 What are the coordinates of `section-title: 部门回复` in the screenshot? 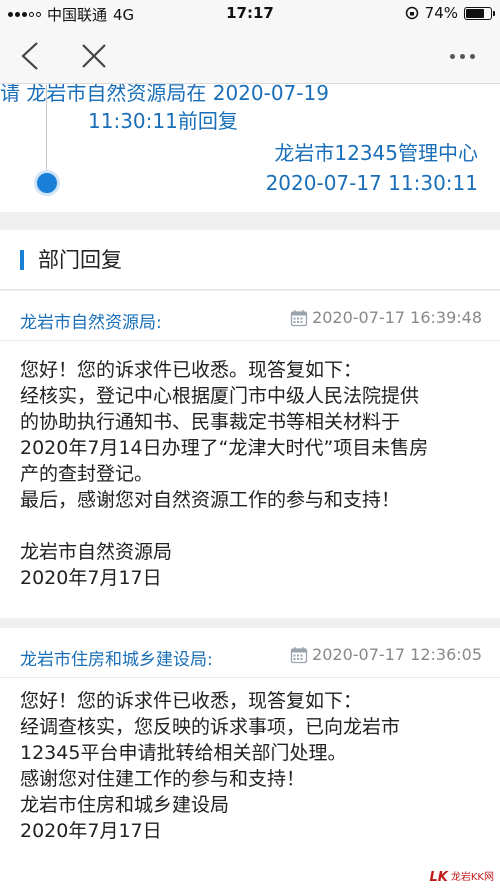 It's located at (80, 260).